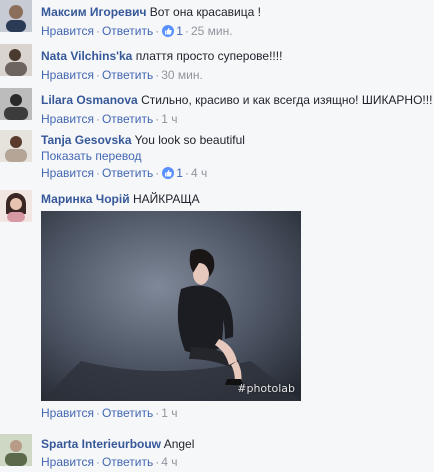 This screenshot has height=472, width=434. I want to click on comment-text: НАЙКРАЩА, so click(166, 199).